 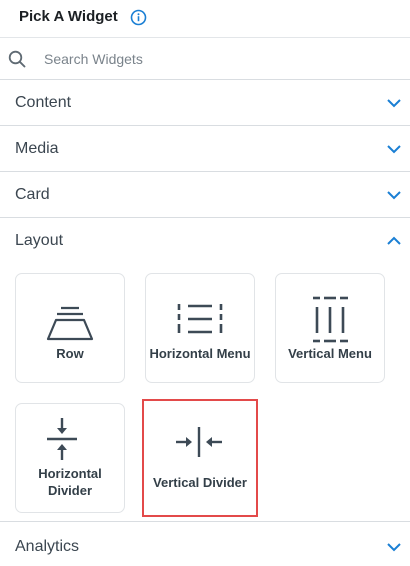 What do you see at coordinates (68, 16) in the screenshot?
I see `panel-title: Pick A Widget` at bounding box center [68, 16].